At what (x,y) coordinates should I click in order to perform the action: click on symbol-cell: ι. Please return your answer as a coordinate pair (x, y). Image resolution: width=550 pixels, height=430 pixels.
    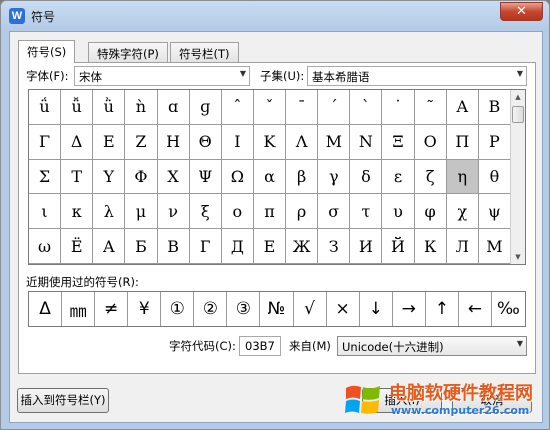
    Looking at the image, I should click on (45, 212).